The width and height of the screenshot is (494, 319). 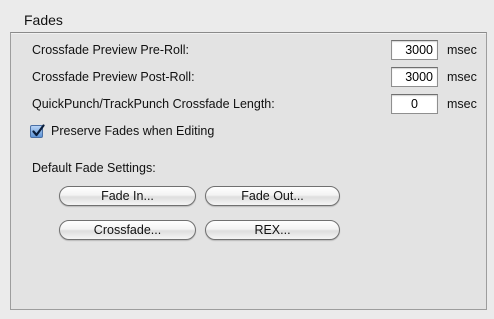 I want to click on post-roll-label: Crossfade Preview Post-Roll:, so click(x=113, y=77).